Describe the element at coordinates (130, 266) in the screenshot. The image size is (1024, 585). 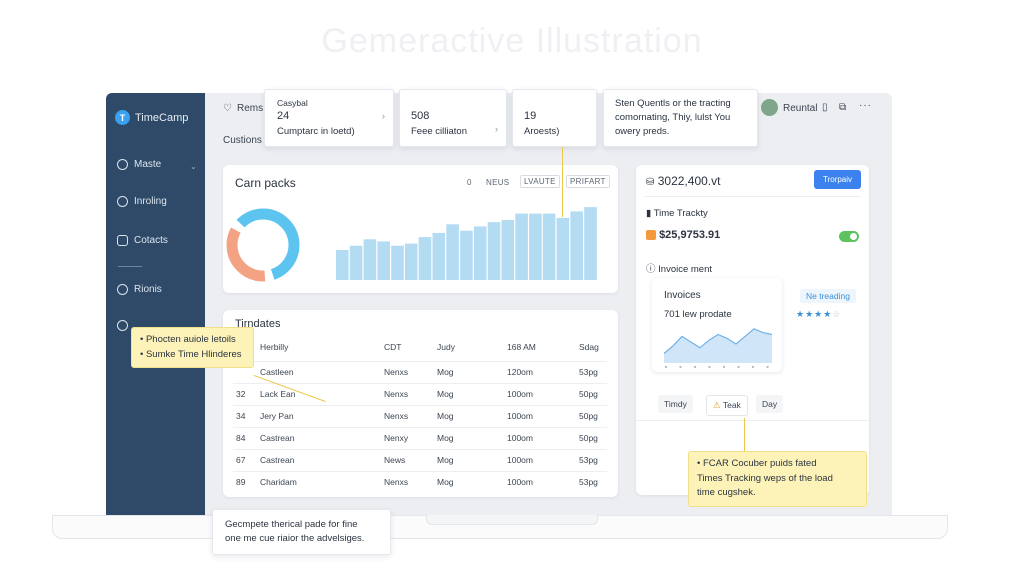
I see `sidebar-divider` at that location.